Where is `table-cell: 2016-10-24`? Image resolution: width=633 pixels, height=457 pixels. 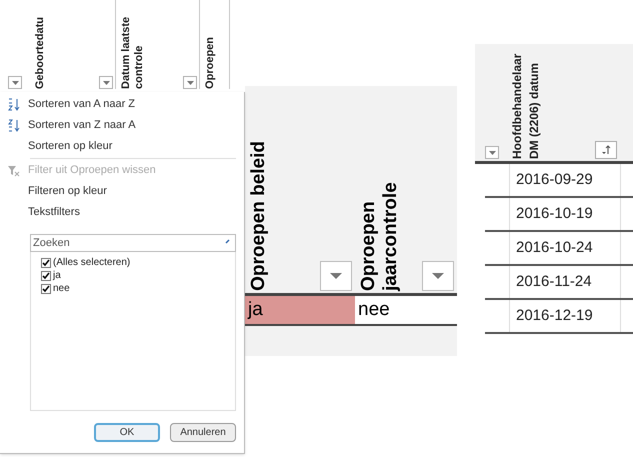
table-cell: 2016-10-24 is located at coordinates (565, 248).